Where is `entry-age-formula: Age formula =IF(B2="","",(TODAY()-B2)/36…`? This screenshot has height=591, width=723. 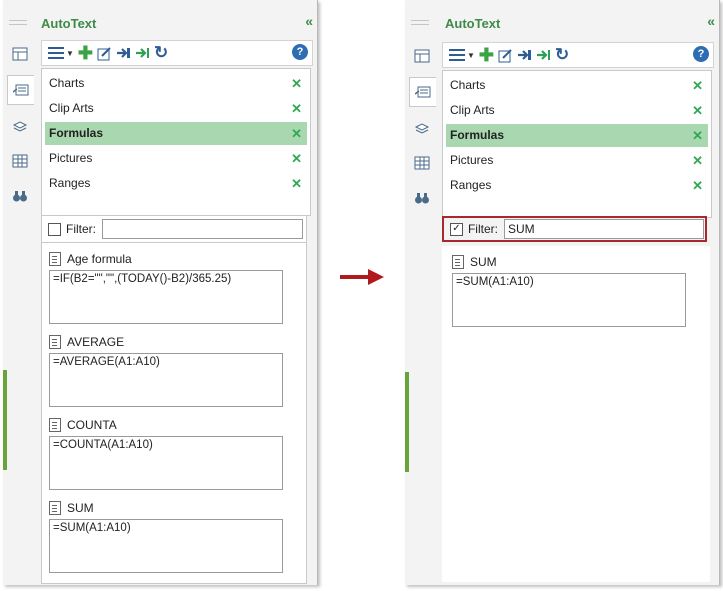
entry-age-formula: Age formula =IF(B2="","",(TODAY()-B2)/36… is located at coordinates (166, 287).